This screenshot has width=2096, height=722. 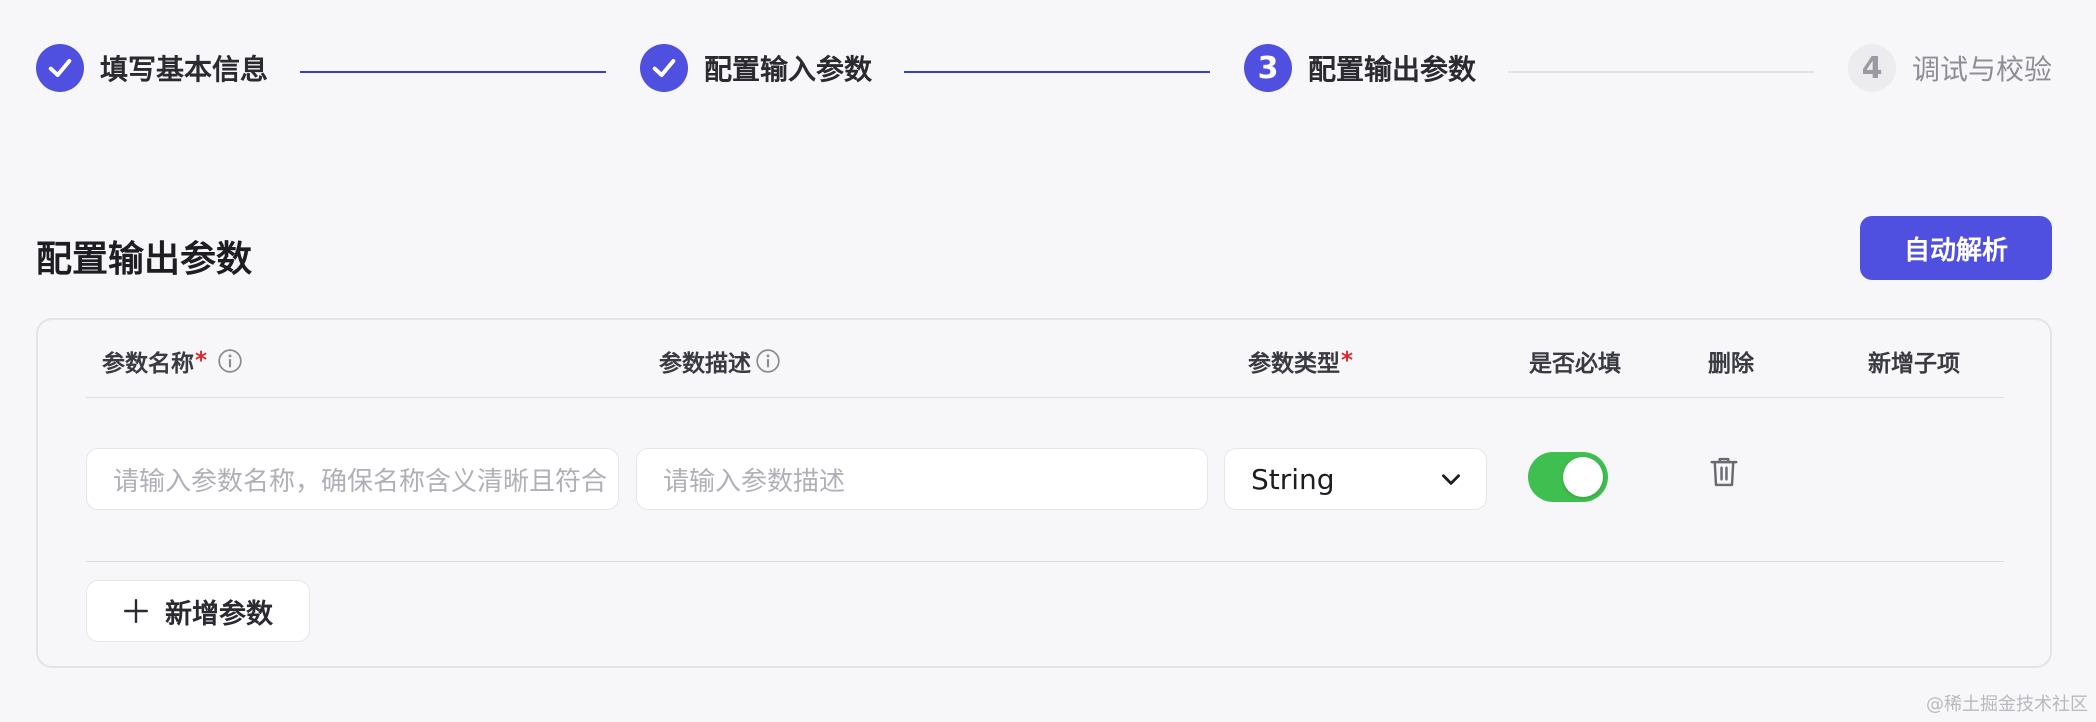 I want to click on auto-parse-button: 自动解析, so click(x=1956, y=248).